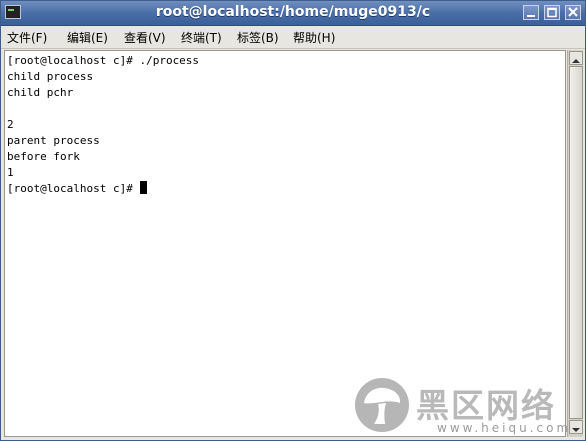 Image resolution: width=586 pixels, height=441 pixels. What do you see at coordinates (73, 188) in the screenshot?
I see `terminal-prompt: [root@localhost c]#` at bounding box center [73, 188].